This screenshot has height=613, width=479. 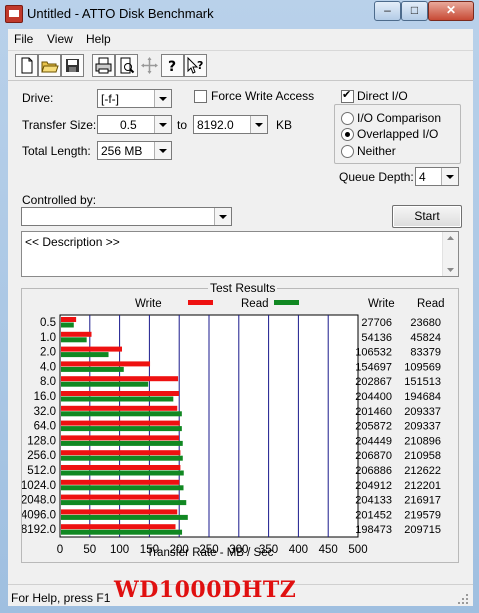 What do you see at coordinates (200, 302) in the screenshot?
I see `legend-write-swatch` at bounding box center [200, 302].